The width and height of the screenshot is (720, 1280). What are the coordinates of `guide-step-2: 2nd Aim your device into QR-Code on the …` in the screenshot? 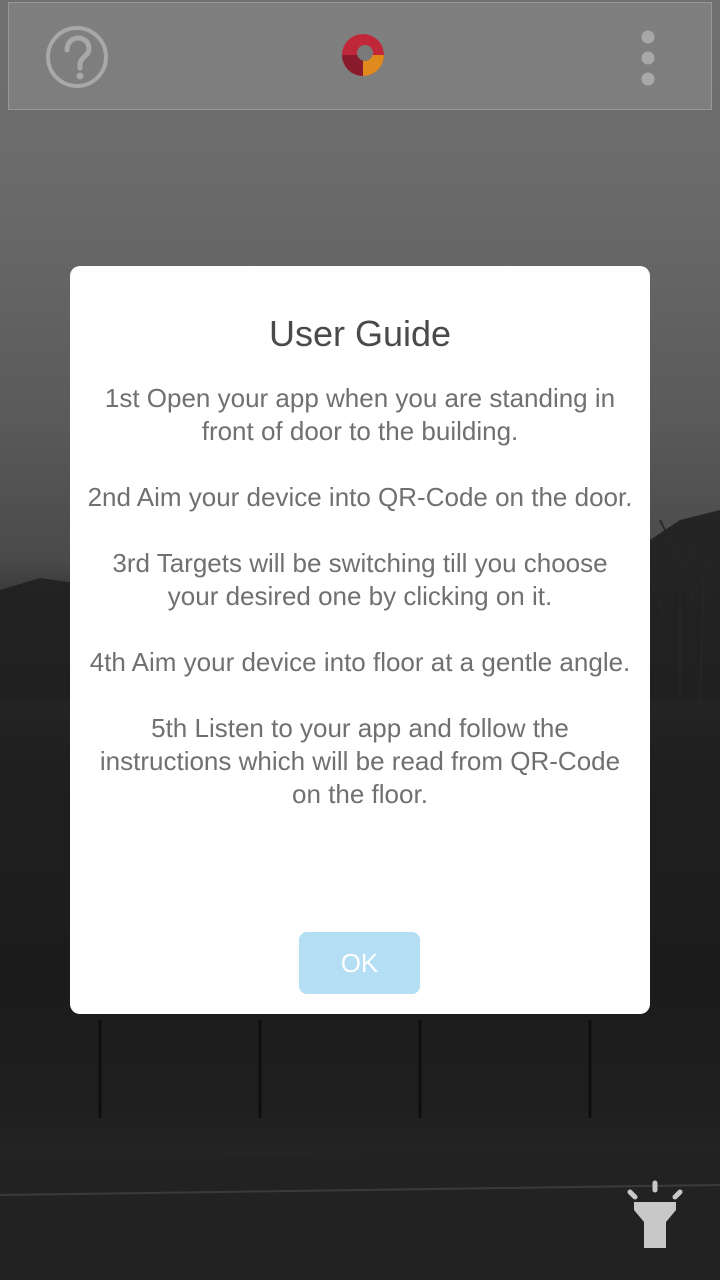 It's located at (360, 497).